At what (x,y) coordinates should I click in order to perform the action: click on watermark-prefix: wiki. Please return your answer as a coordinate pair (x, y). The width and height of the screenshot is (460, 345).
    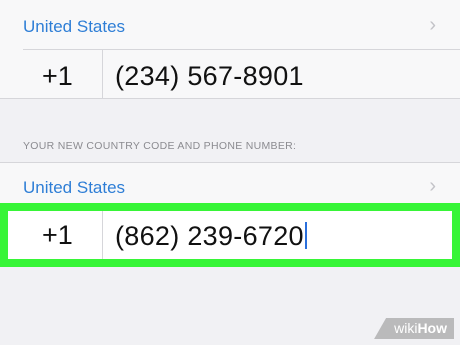
    Looking at the image, I should click on (406, 328).